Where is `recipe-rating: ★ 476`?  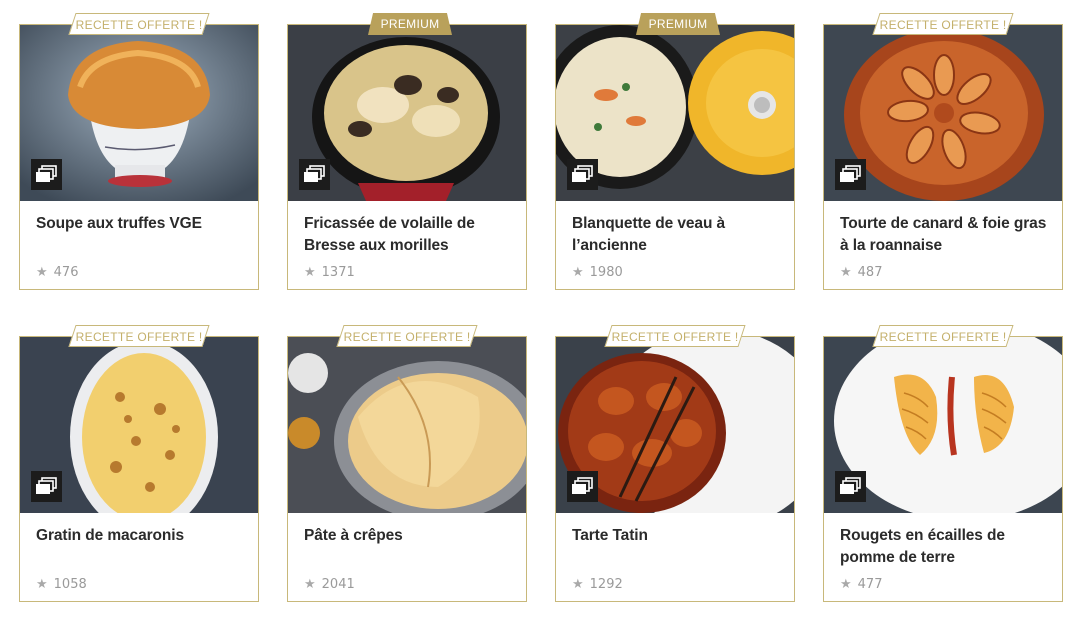
recipe-rating: ★ 476 is located at coordinates (57, 272).